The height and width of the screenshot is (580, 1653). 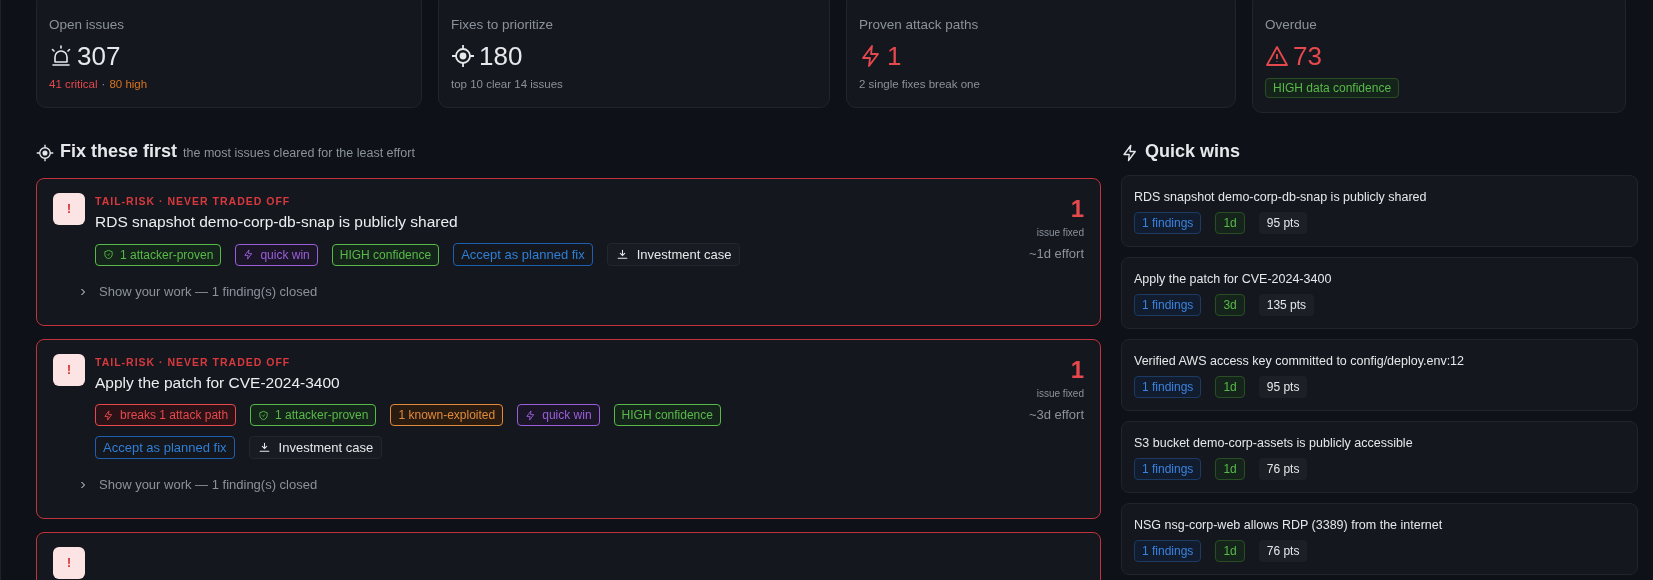 I want to click on stat-note: ·, so click(x=103, y=84).